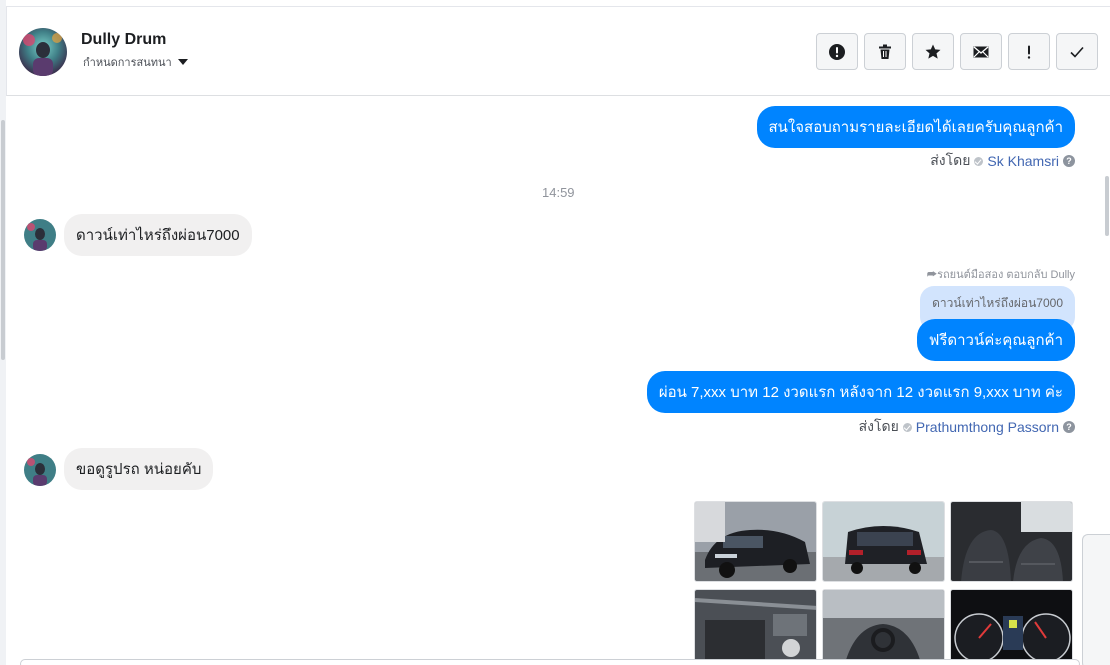 Image resolution: width=1110 pixels, height=665 pixels. I want to click on thread-scroll-thumb, so click(1107, 206).